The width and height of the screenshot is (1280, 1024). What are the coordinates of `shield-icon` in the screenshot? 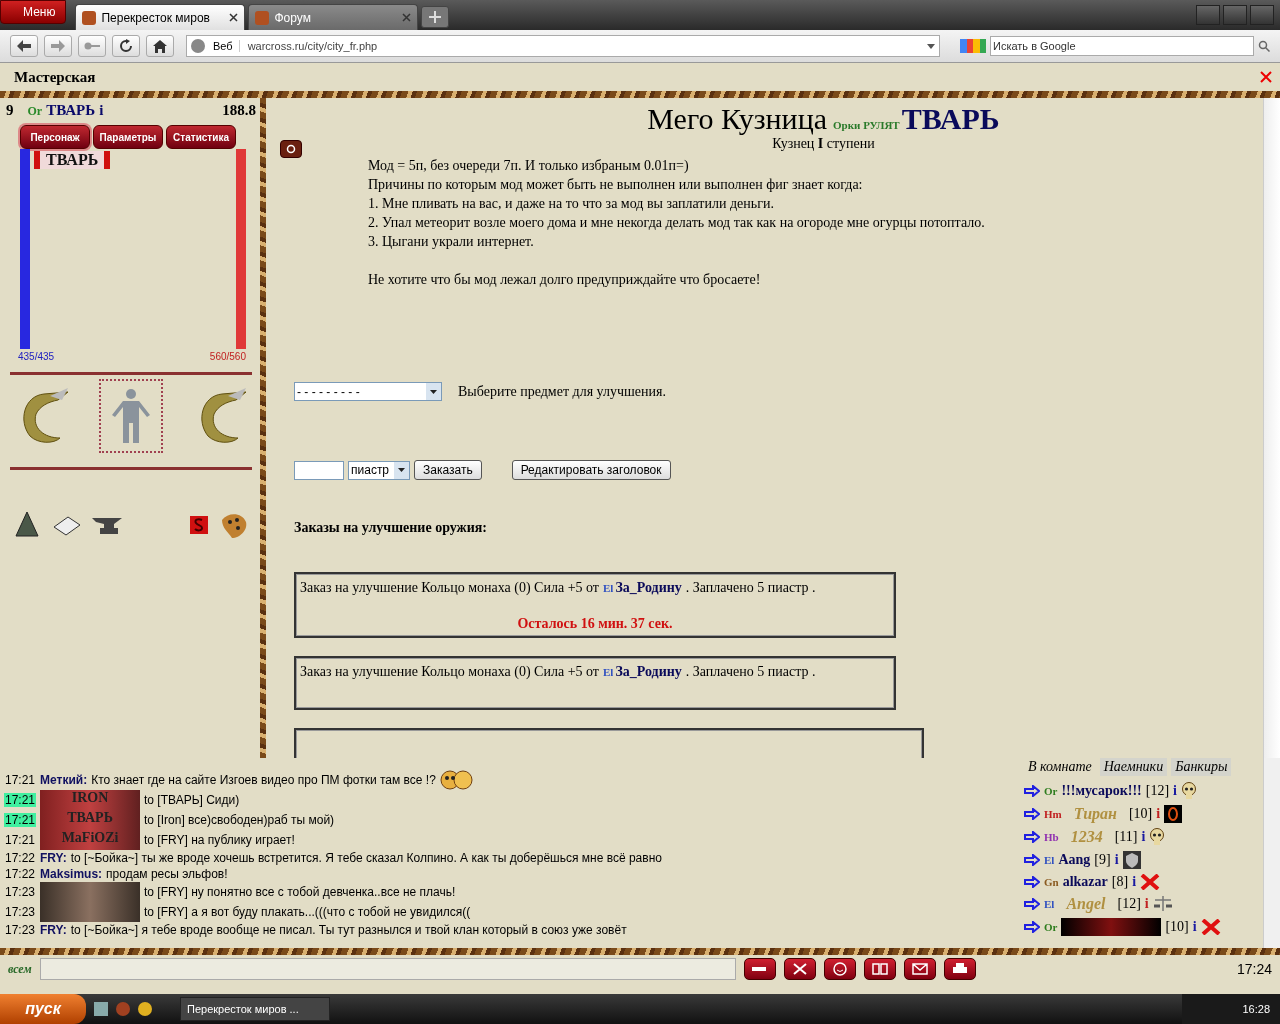 It's located at (1131, 860).